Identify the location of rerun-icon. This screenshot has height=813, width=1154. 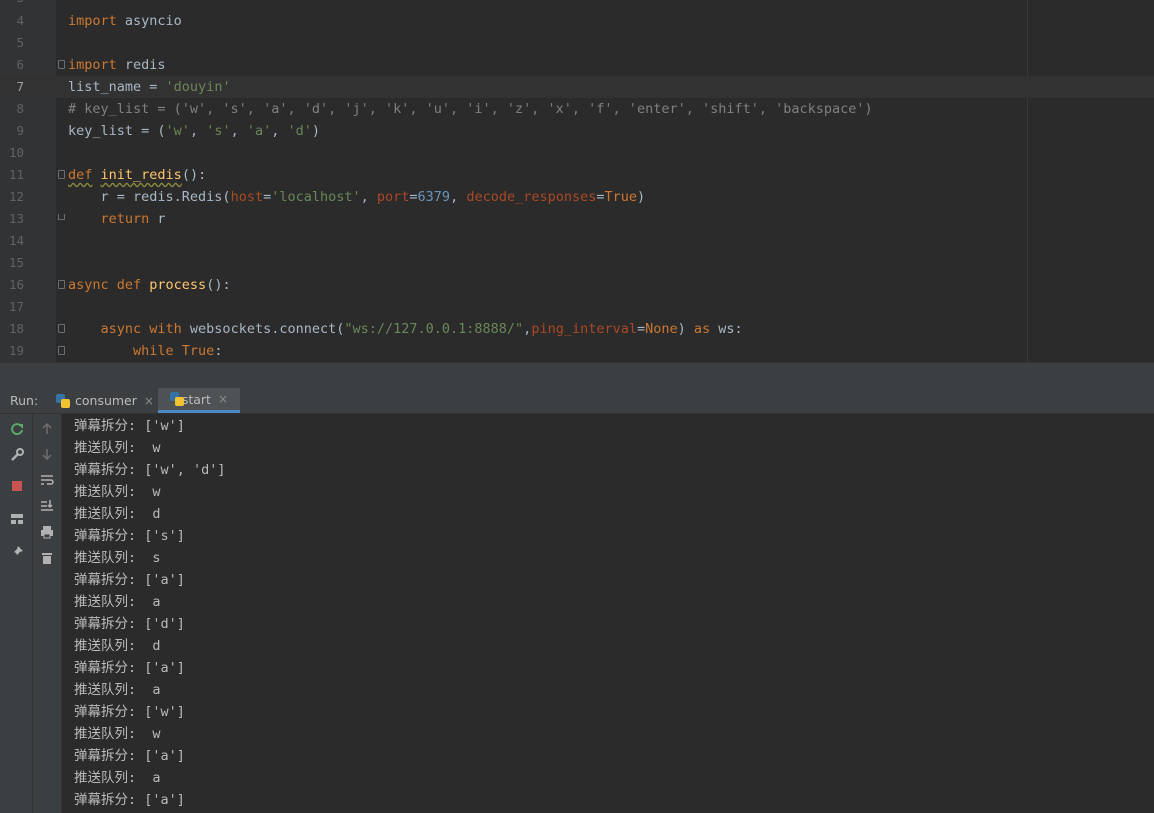
(17, 429).